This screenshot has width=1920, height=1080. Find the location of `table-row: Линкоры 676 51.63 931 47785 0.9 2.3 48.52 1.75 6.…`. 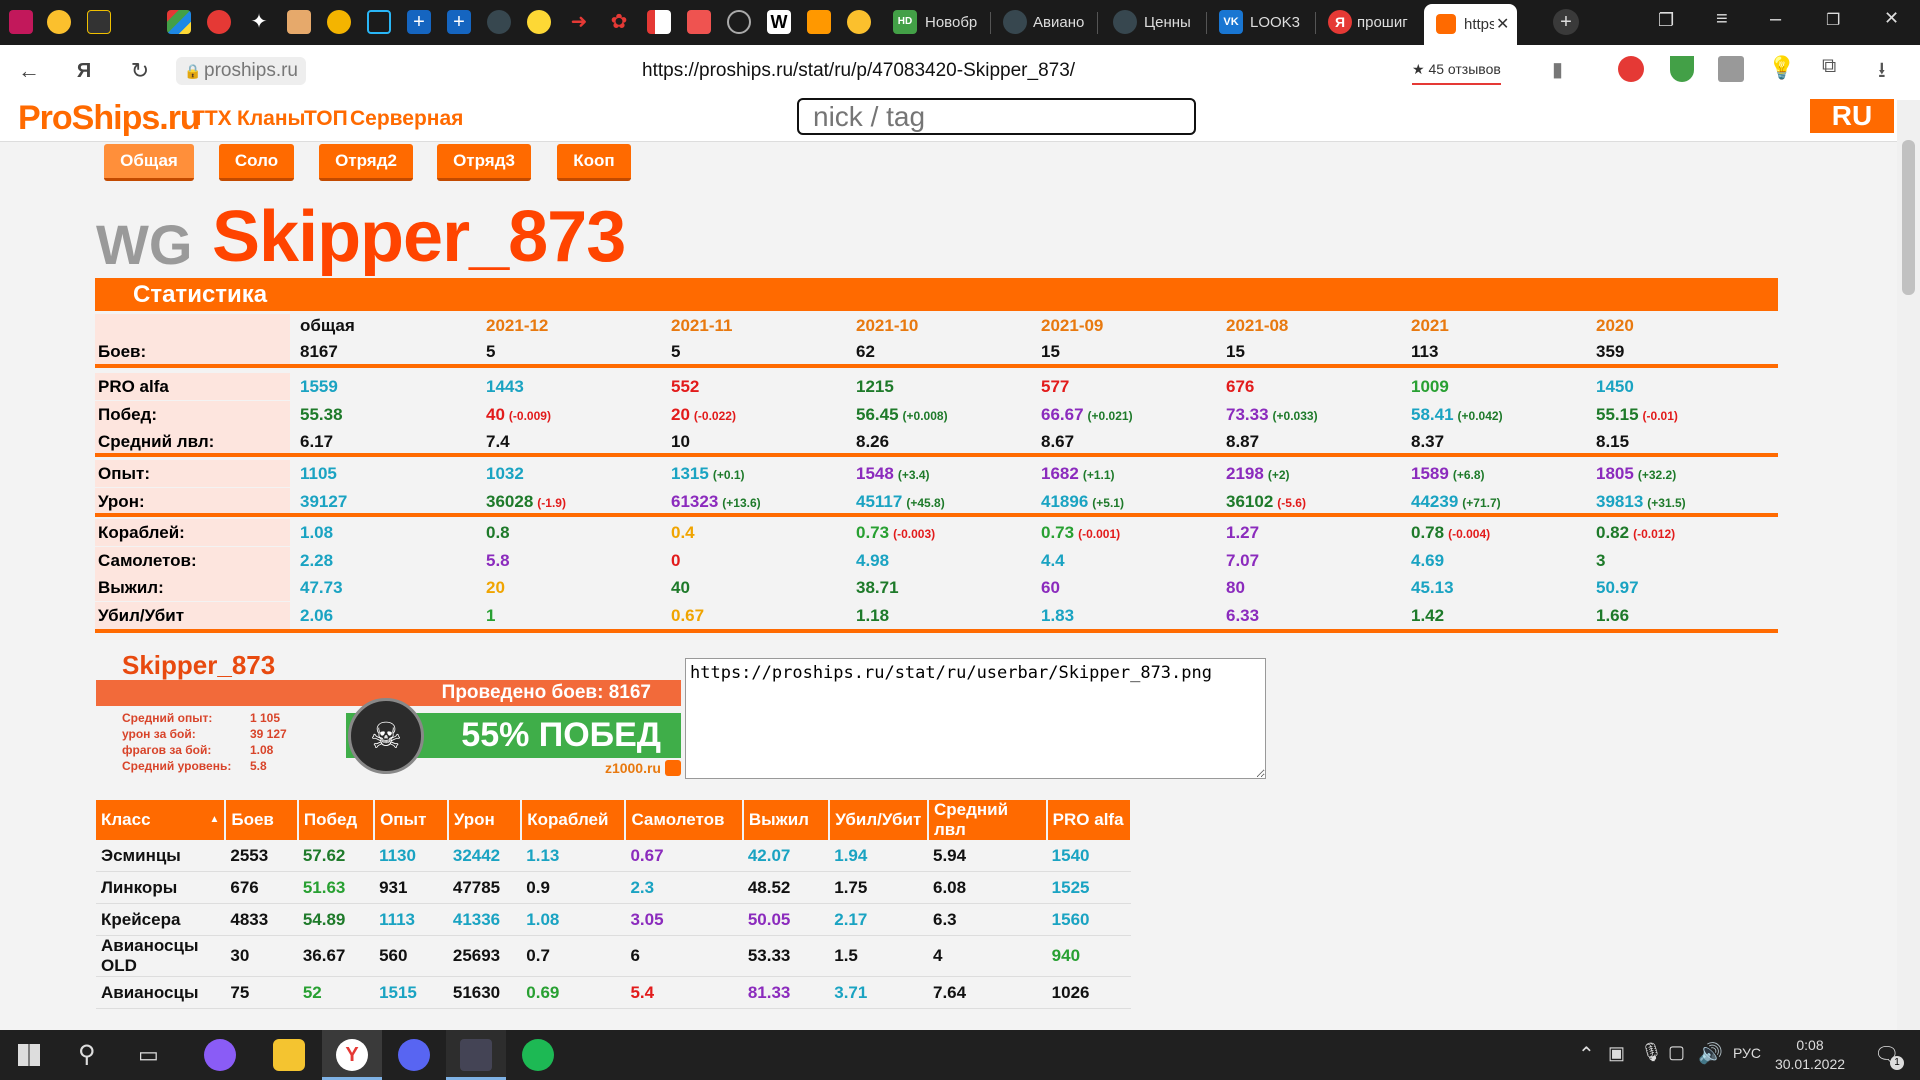

table-row: Линкоры 676 51.63 931 47785 0.9 2.3 48.52 1.75 6.… is located at coordinates (613, 887).